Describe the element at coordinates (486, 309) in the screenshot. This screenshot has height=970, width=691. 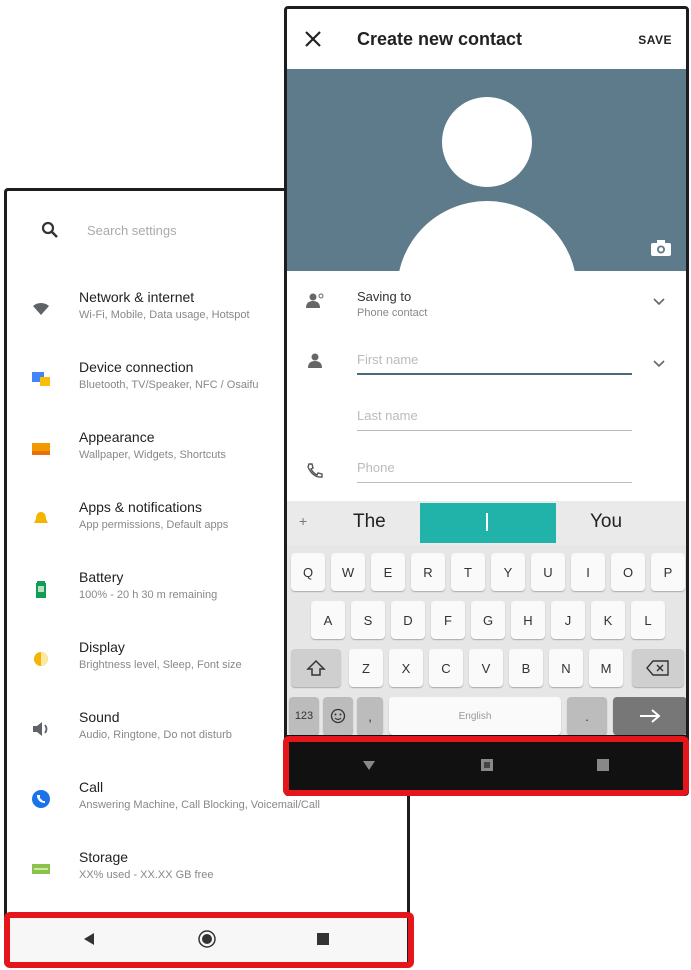
I see `saving-to-row: Saving to Phone contact` at that location.